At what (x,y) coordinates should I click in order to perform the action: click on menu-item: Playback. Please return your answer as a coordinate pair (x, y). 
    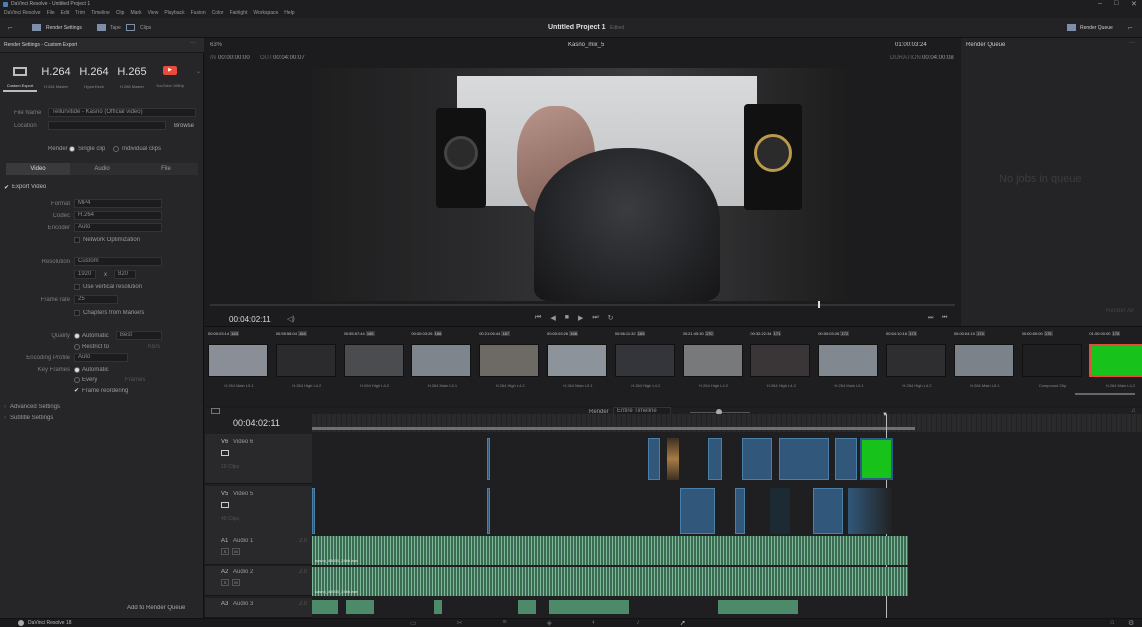
    Looking at the image, I should click on (174, 13).